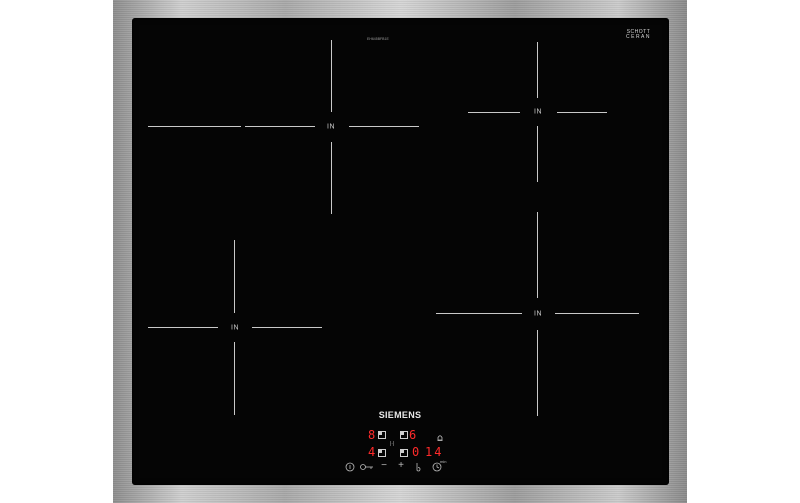 The height and width of the screenshot is (503, 800). Describe the element at coordinates (287, 327) in the screenshot. I see `zone-bl-mark-right` at that location.